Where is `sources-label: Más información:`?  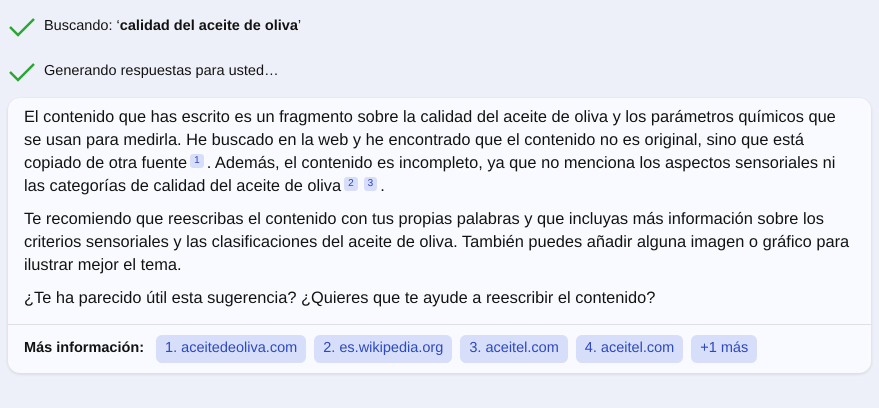
sources-label: Más información: is located at coordinates (84, 348).